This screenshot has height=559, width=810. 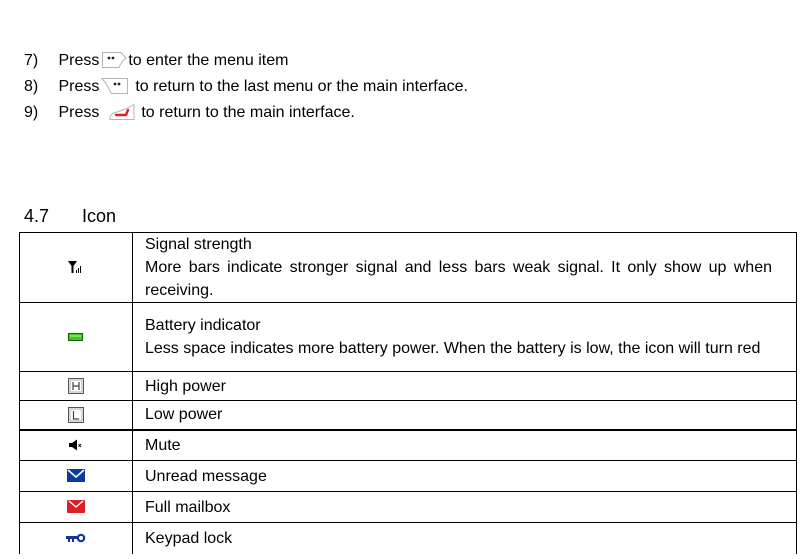 I want to click on battery-icon, so click(x=76, y=337).